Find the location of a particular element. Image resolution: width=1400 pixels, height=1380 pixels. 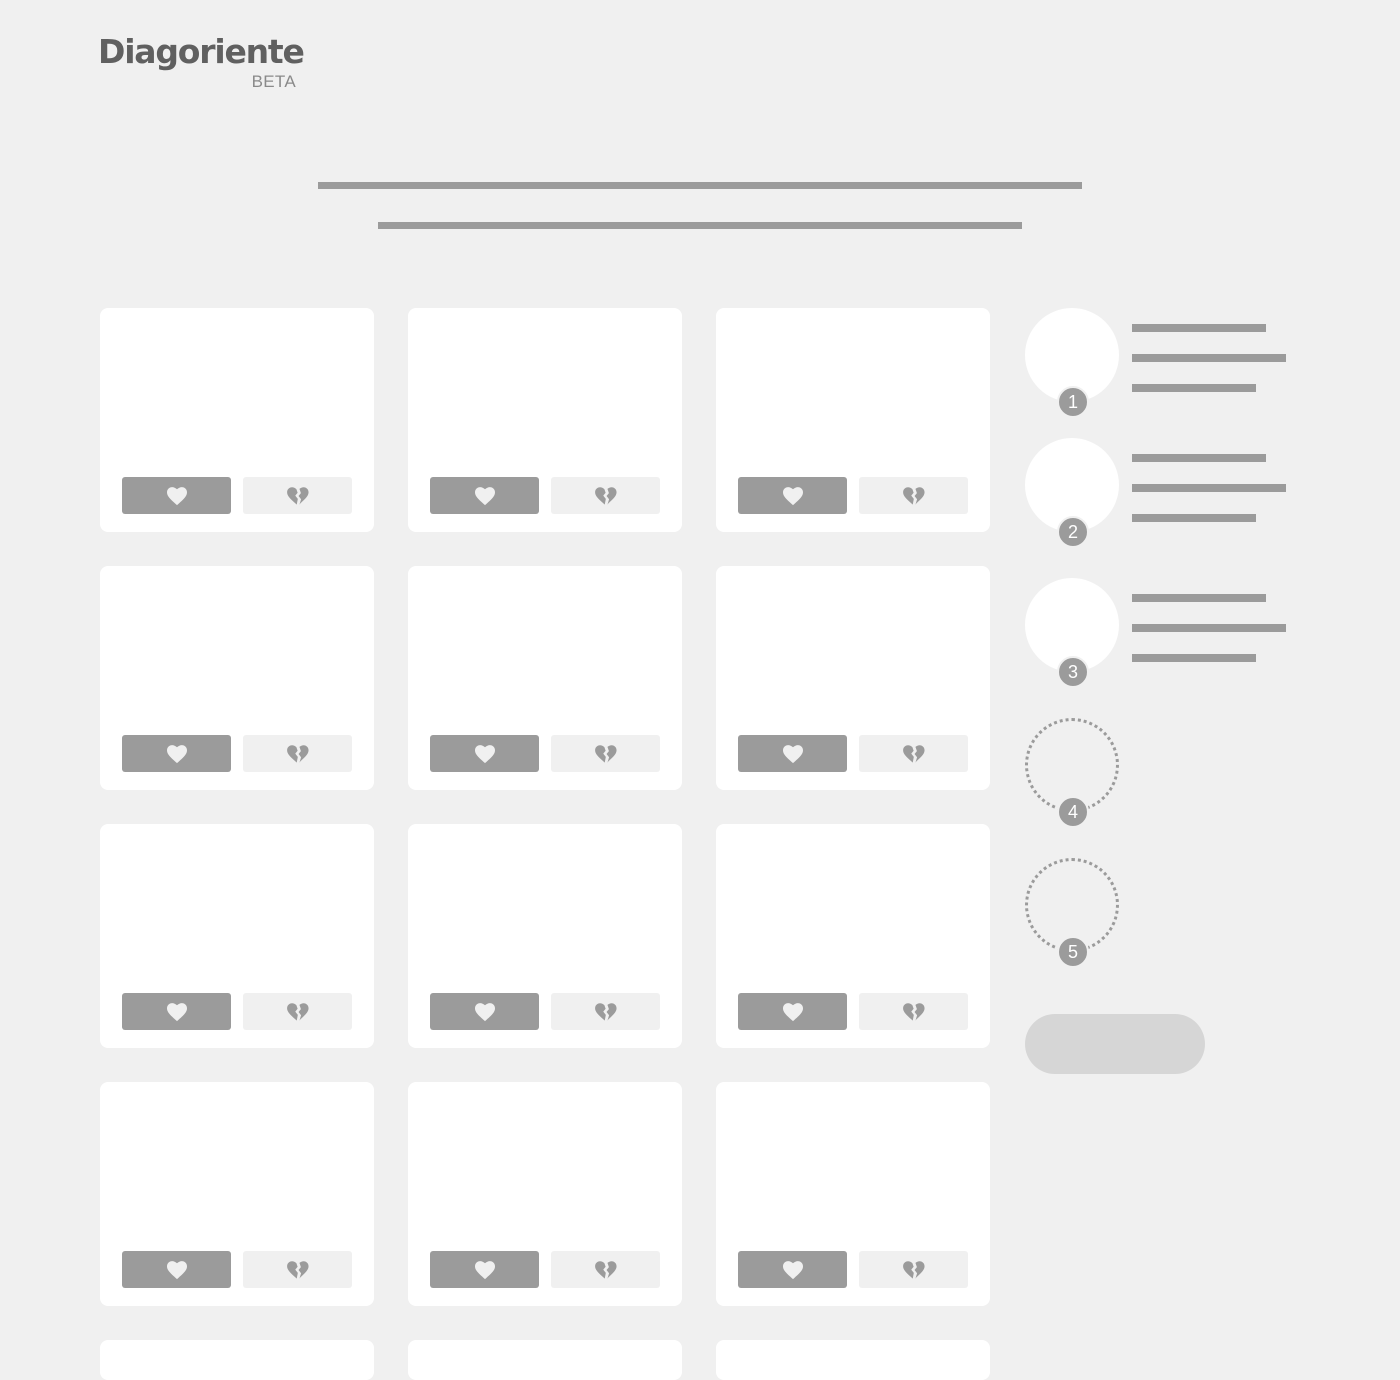

selection-slot: 4 is located at coordinates (1072, 773).